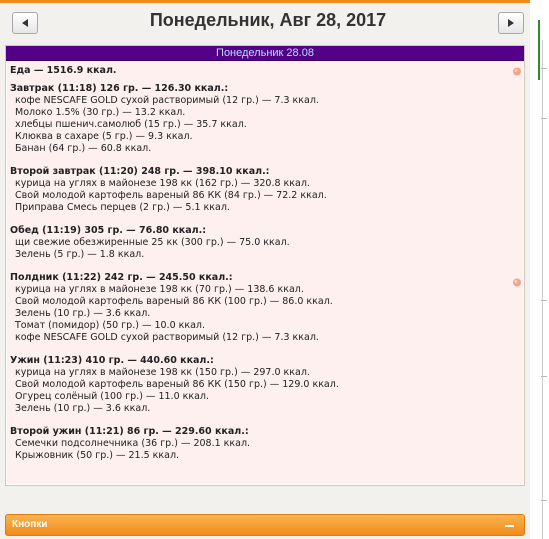 This screenshot has height=539, width=549. Describe the element at coordinates (121, 277) in the screenshot. I see `meal-title: Полдник (11:22) 242 гр. — 245.50 ккал.:` at that location.